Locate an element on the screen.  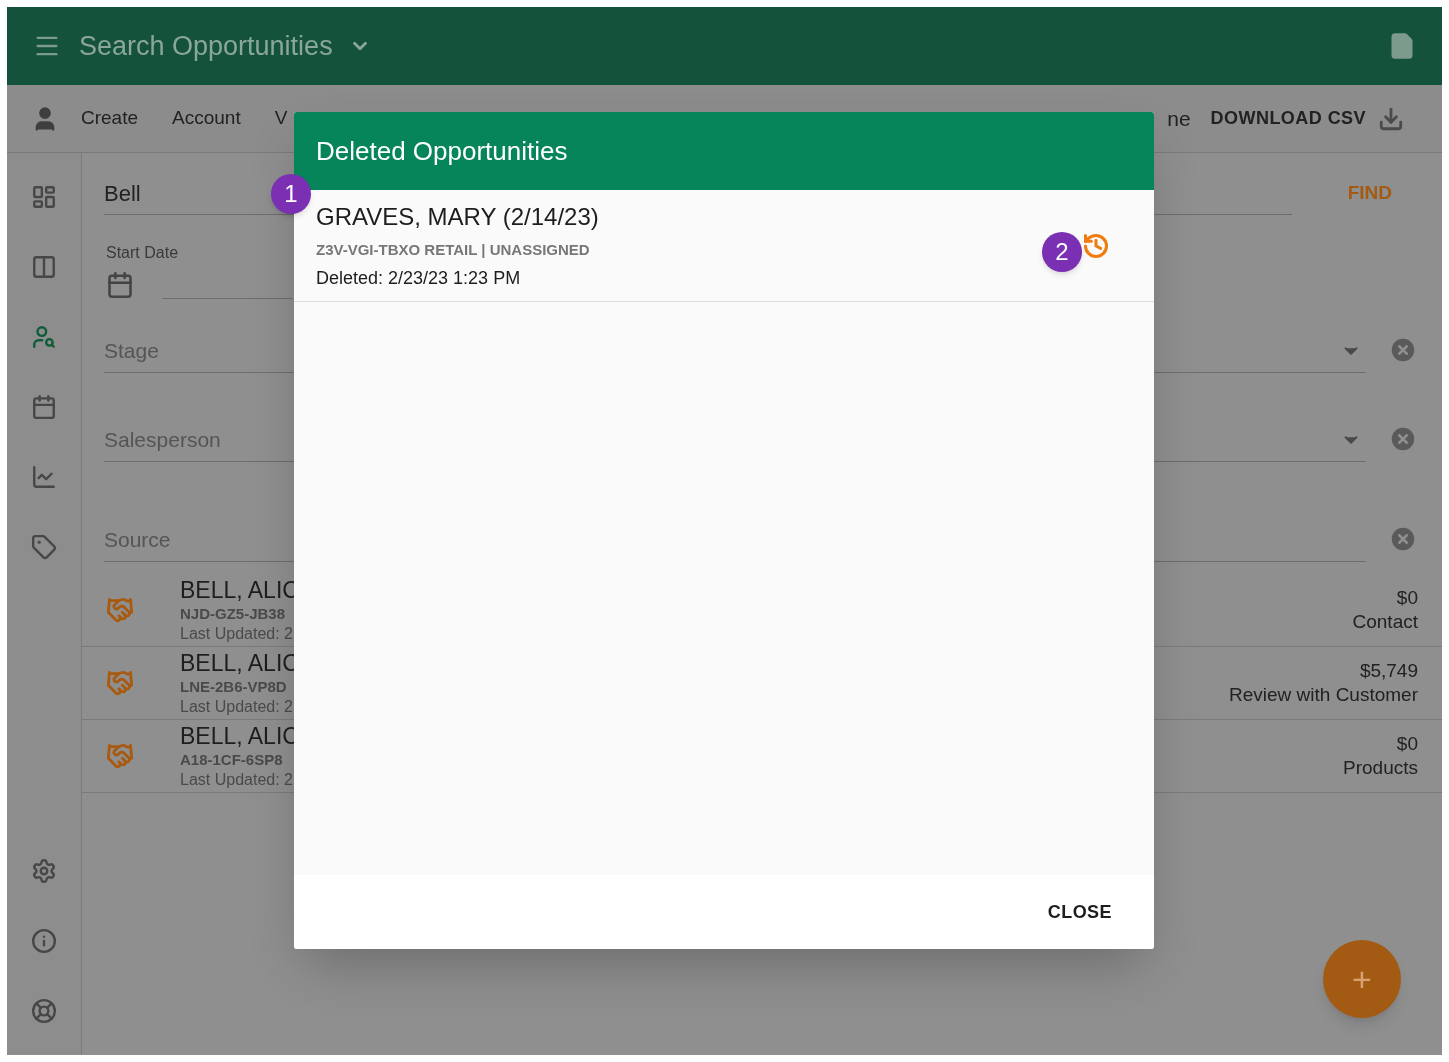
item-deleted-date: Deleted: 2/23/23 1:23 PM is located at coordinates (419, 279).